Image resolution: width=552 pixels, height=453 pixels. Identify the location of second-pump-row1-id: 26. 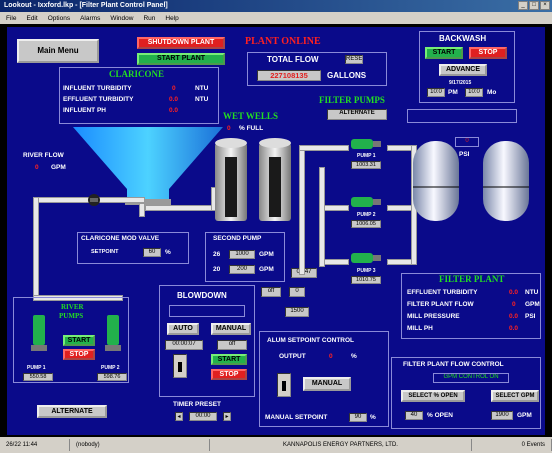
(217, 254).